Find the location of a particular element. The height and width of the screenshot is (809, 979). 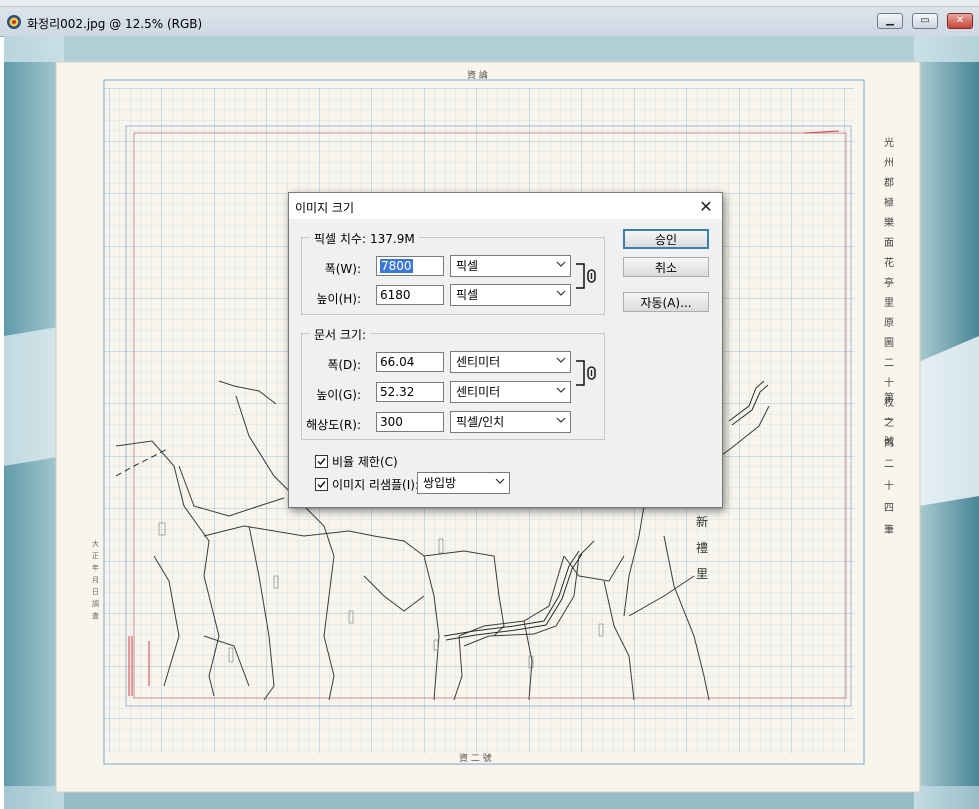

doc-height-unit-select: 센티미터 is located at coordinates (510, 392).